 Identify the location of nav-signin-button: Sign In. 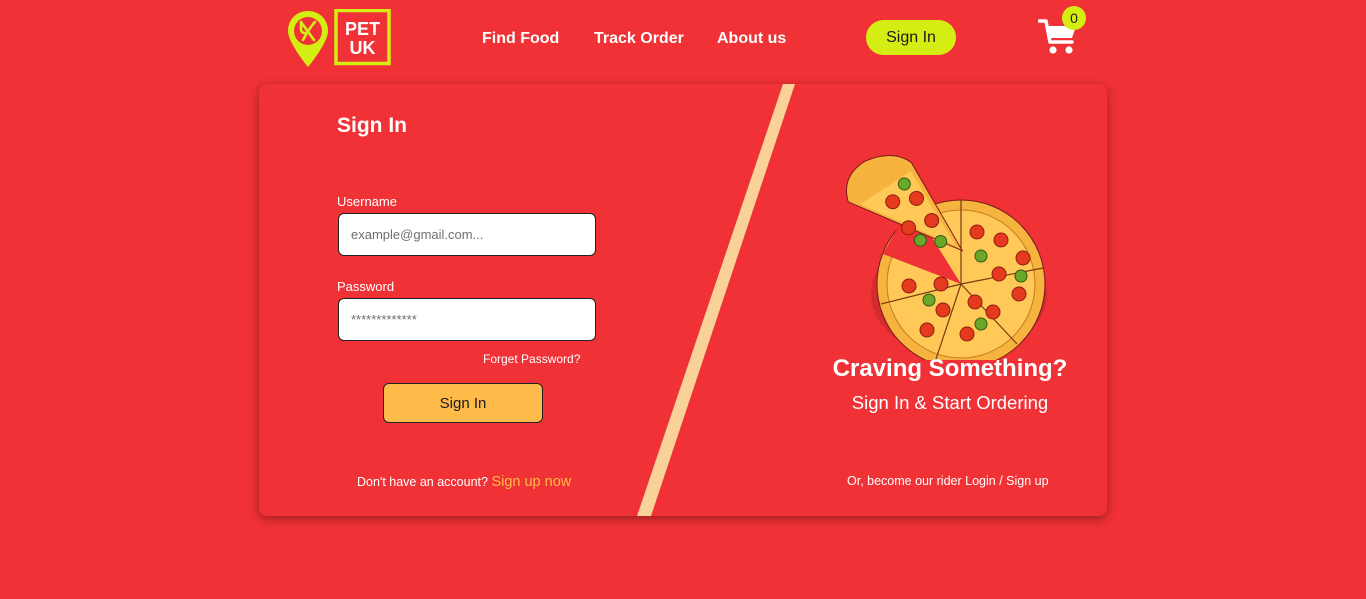
(911, 37).